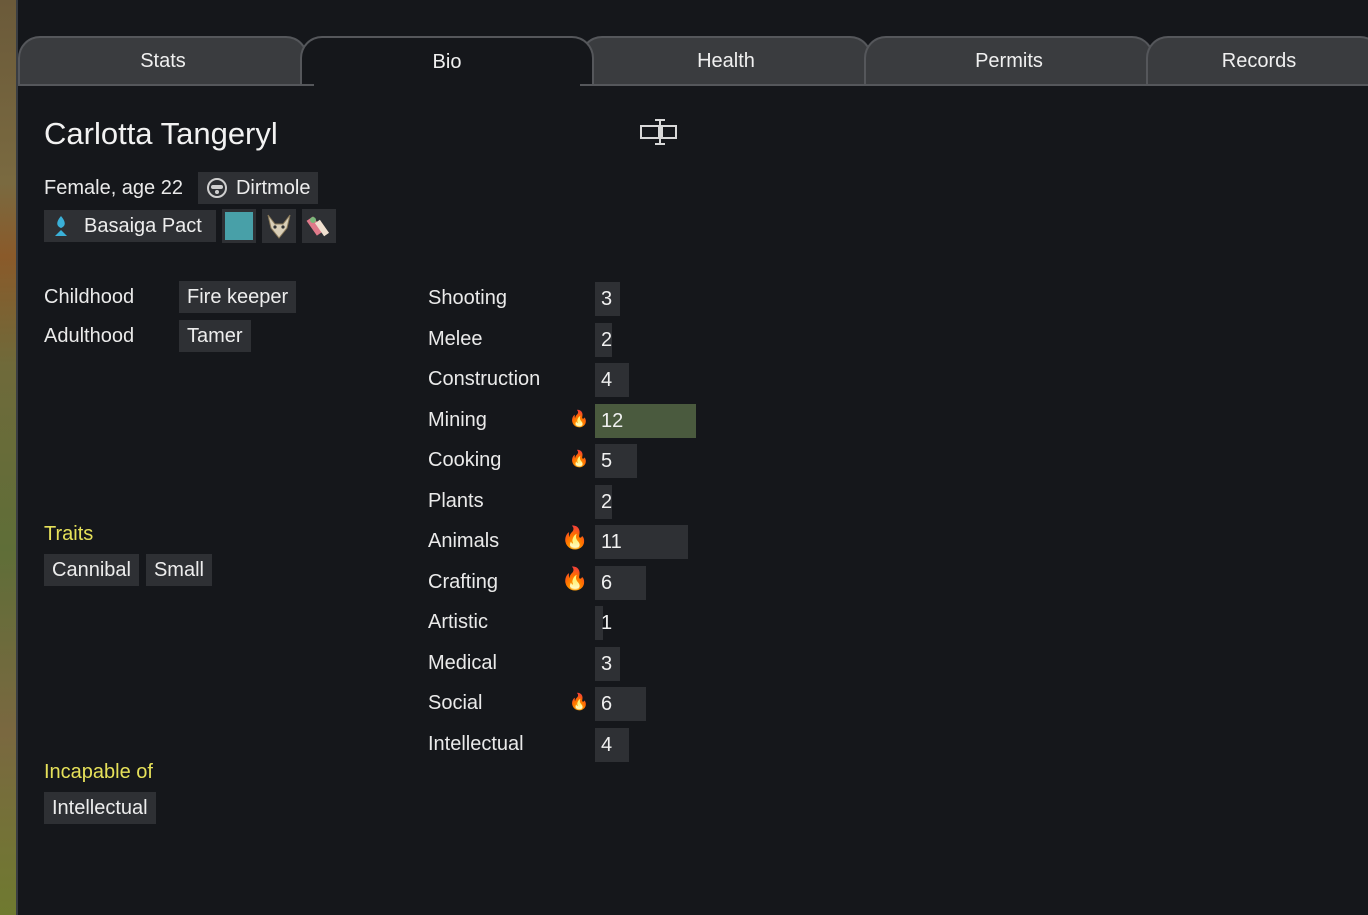  I want to click on faction-chip: Basaiga Pact, so click(130, 226).